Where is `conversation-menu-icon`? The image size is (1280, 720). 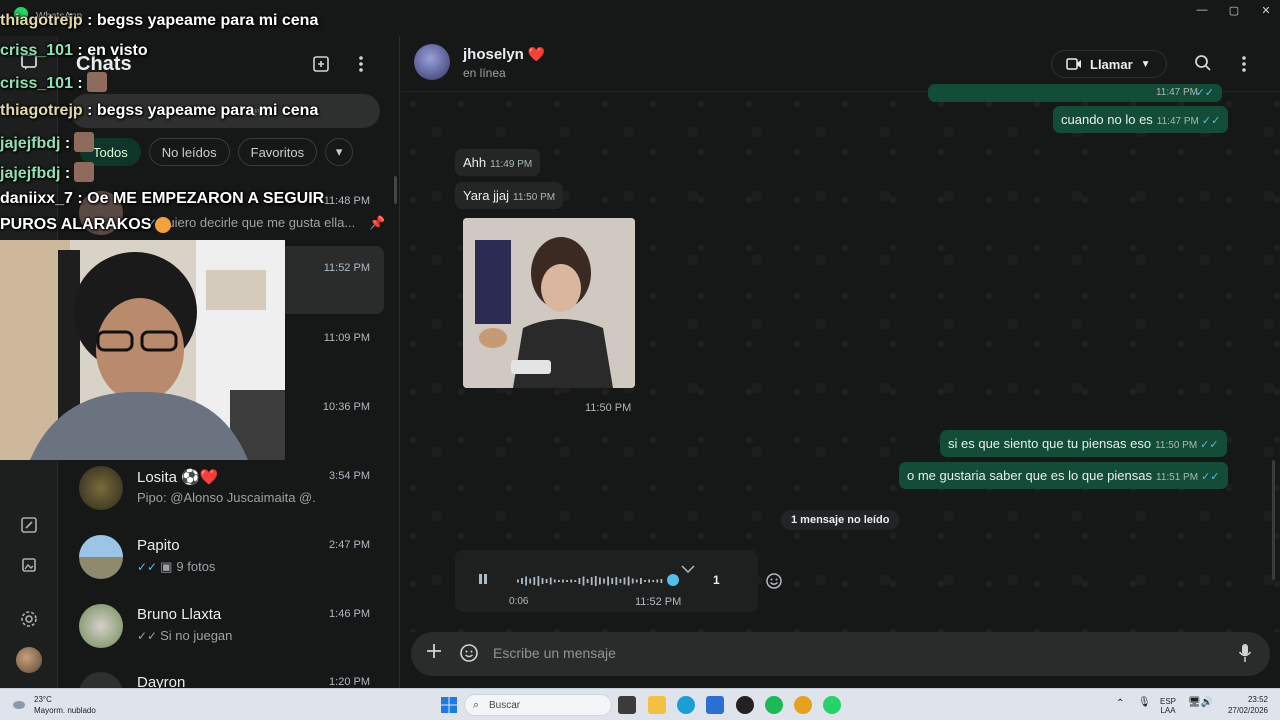
conversation-menu-icon is located at coordinates (1244, 66).